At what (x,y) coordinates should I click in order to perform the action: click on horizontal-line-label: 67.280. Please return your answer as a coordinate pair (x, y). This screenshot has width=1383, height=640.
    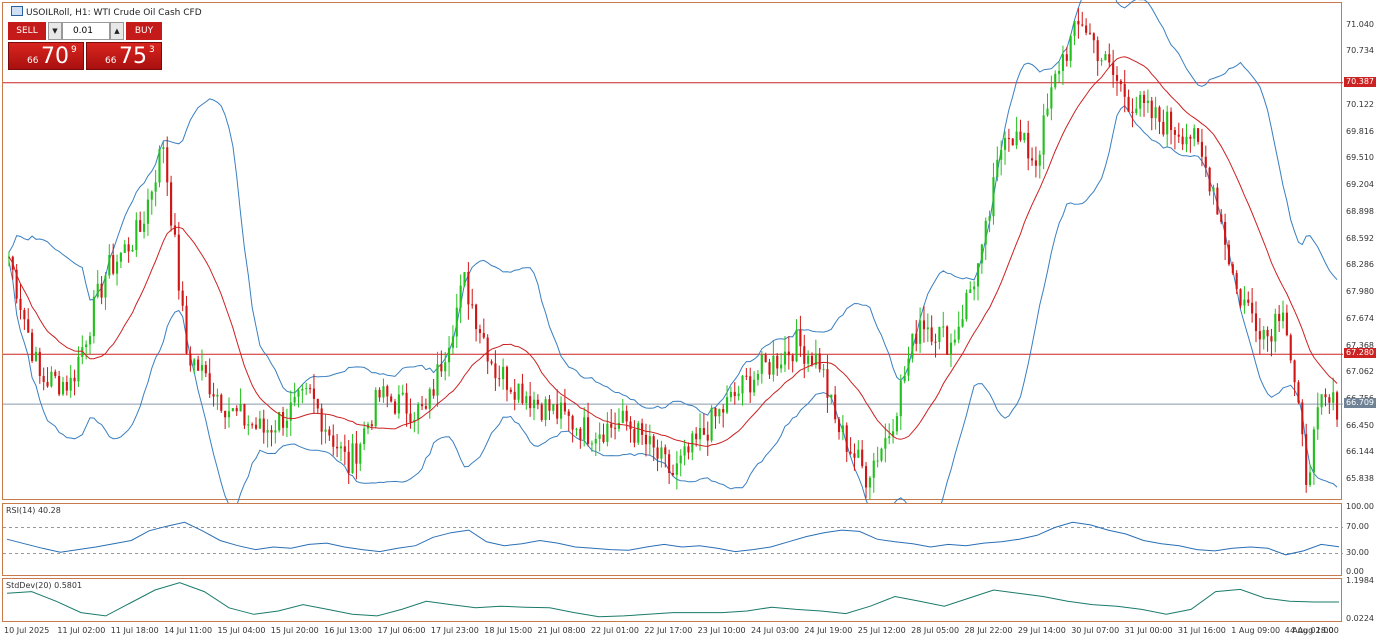
    Looking at the image, I should click on (1360, 353).